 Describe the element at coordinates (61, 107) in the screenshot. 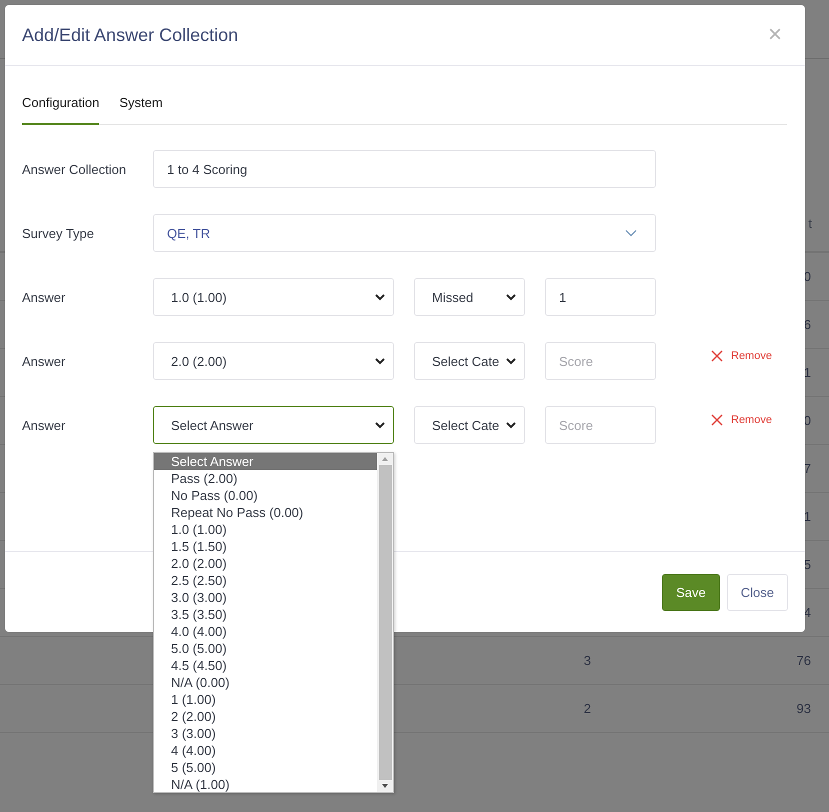

I see `tab: Configuration` at that location.